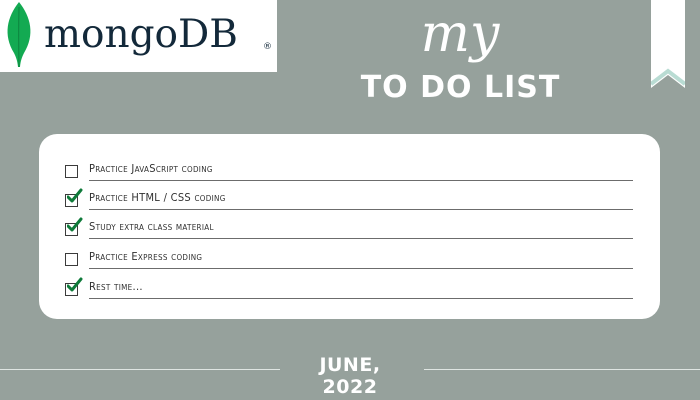  Describe the element at coordinates (349, 229) in the screenshot. I see `task-item-2: Study extra class material` at that location.